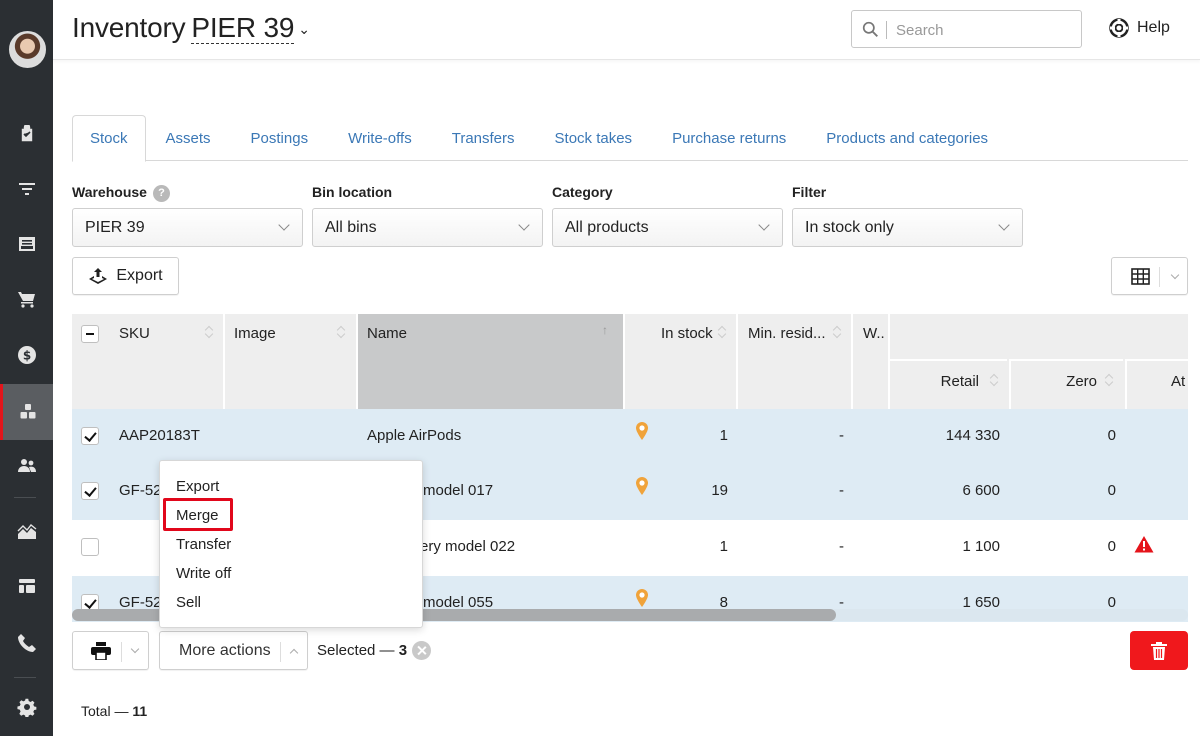  I want to click on category-value: All products, so click(607, 227).